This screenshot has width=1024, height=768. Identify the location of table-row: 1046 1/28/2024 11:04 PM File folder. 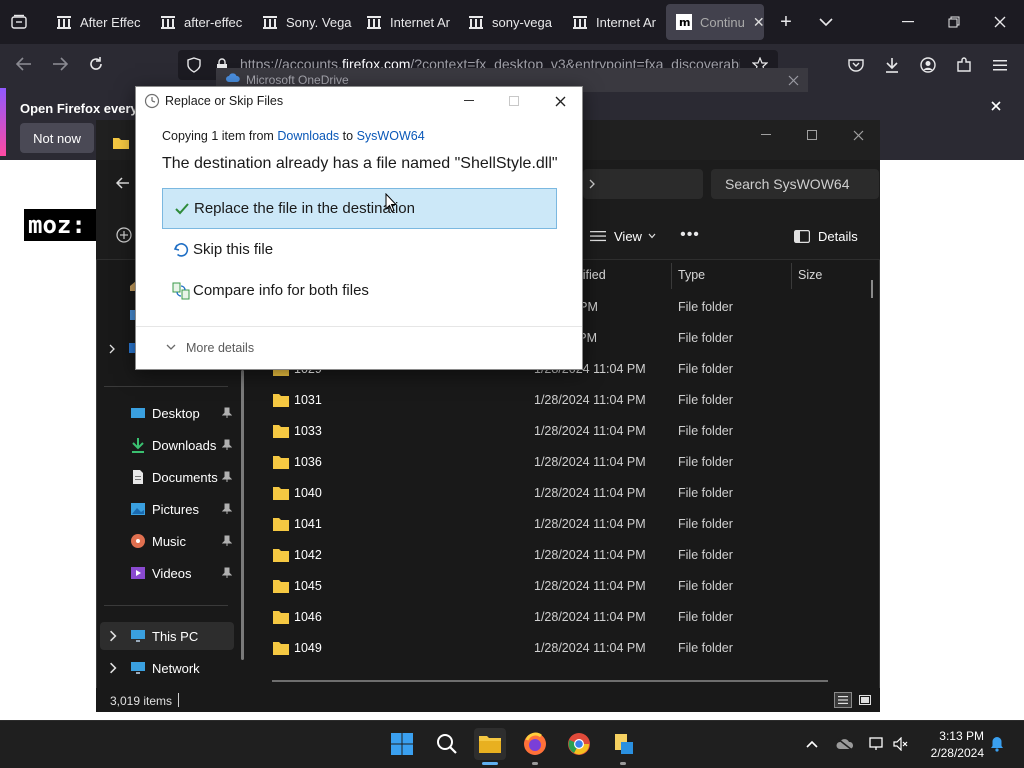
(564, 617).